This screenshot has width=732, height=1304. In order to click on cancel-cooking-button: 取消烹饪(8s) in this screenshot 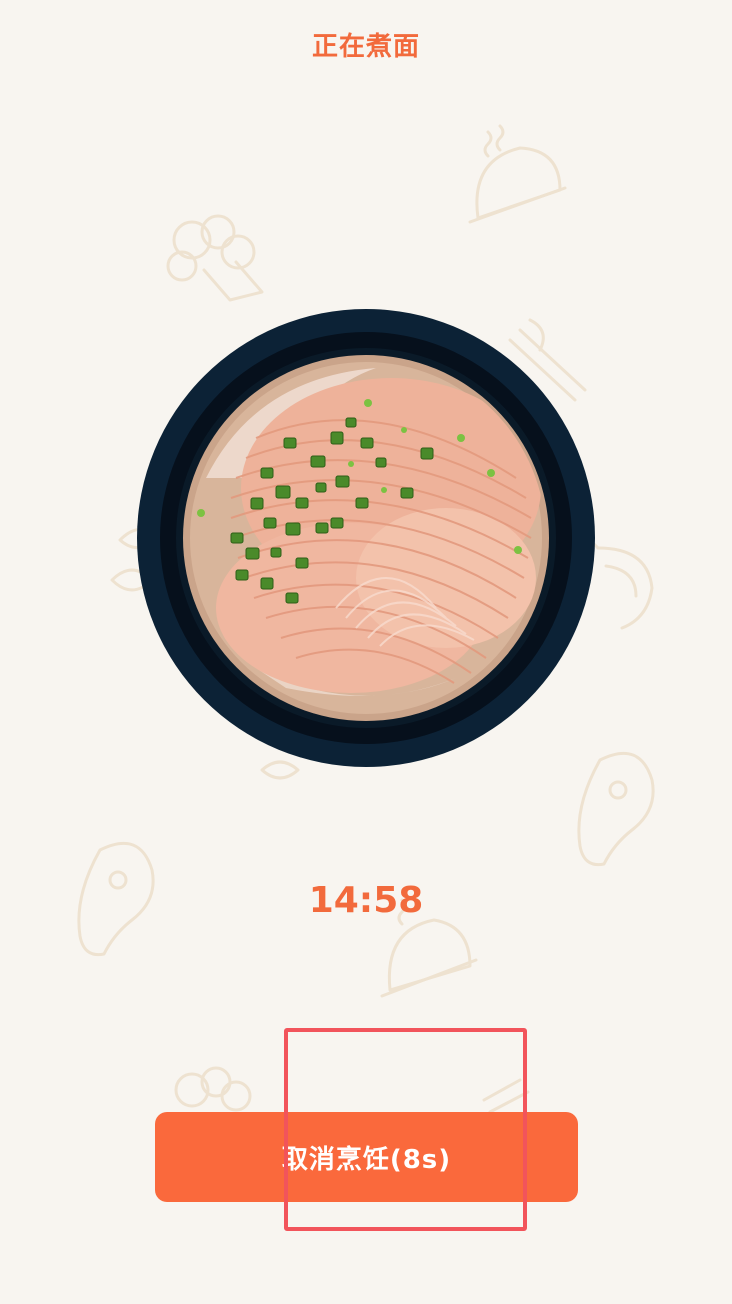, I will do `click(366, 1157)`.